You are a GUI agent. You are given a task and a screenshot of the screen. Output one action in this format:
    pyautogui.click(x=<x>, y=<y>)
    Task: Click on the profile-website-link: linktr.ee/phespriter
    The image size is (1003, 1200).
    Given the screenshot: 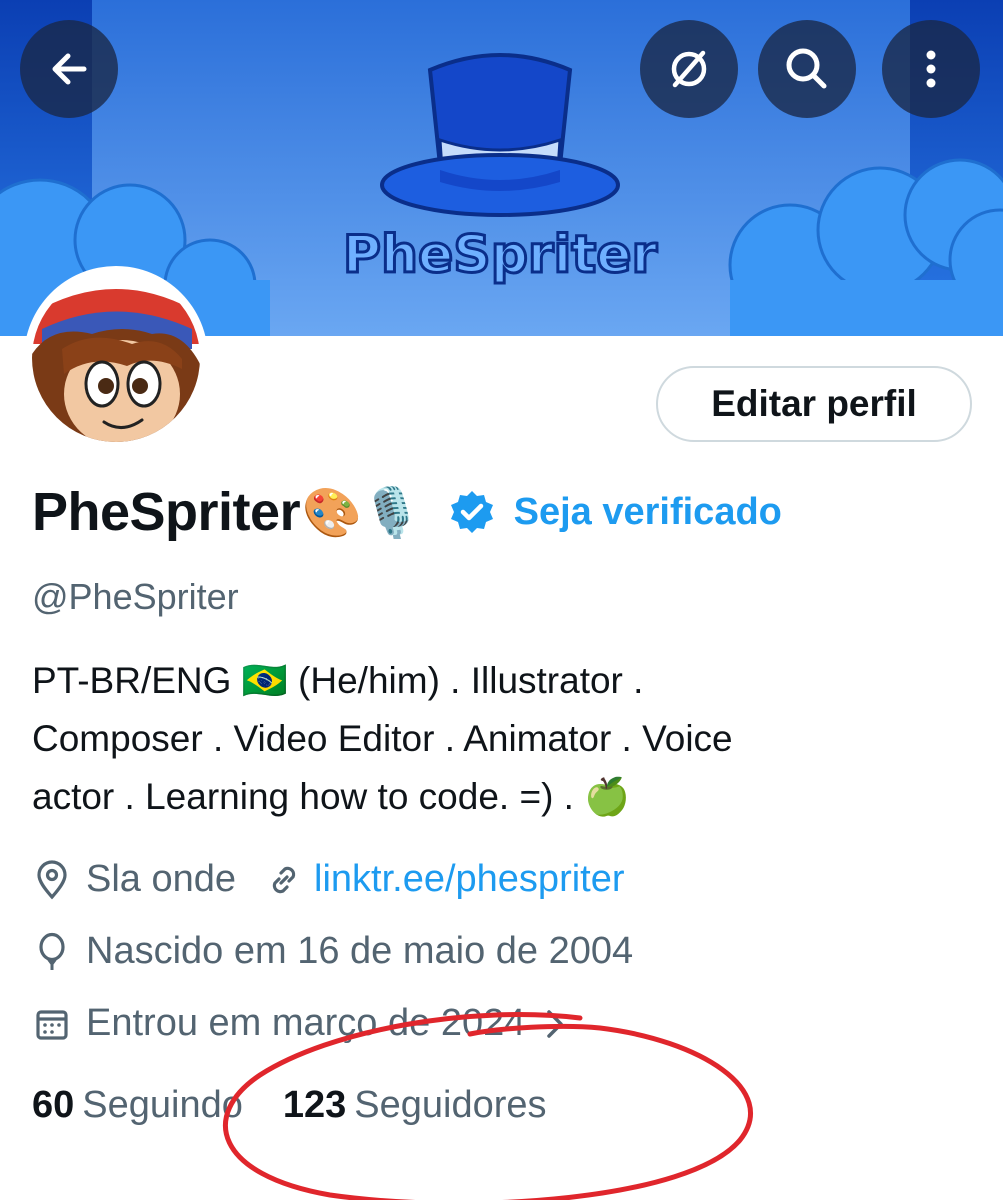 What is the action you would take?
    pyautogui.click(x=469, y=879)
    